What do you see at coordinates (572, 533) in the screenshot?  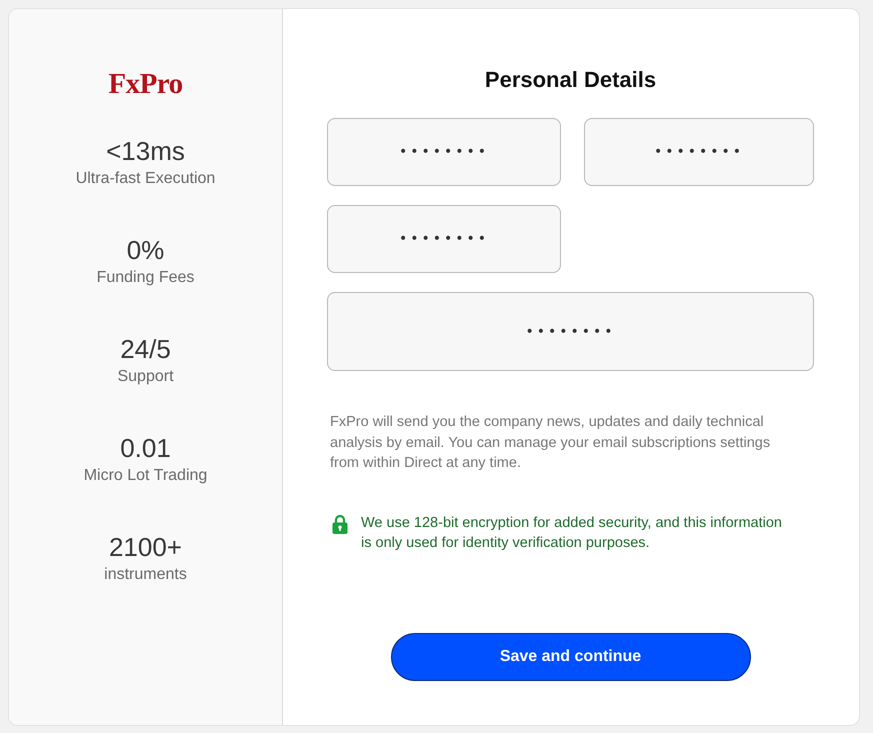 I see `security-note-text: We use 128-bit encryption for added security, and this information is only used for identity verification purposes.` at bounding box center [572, 533].